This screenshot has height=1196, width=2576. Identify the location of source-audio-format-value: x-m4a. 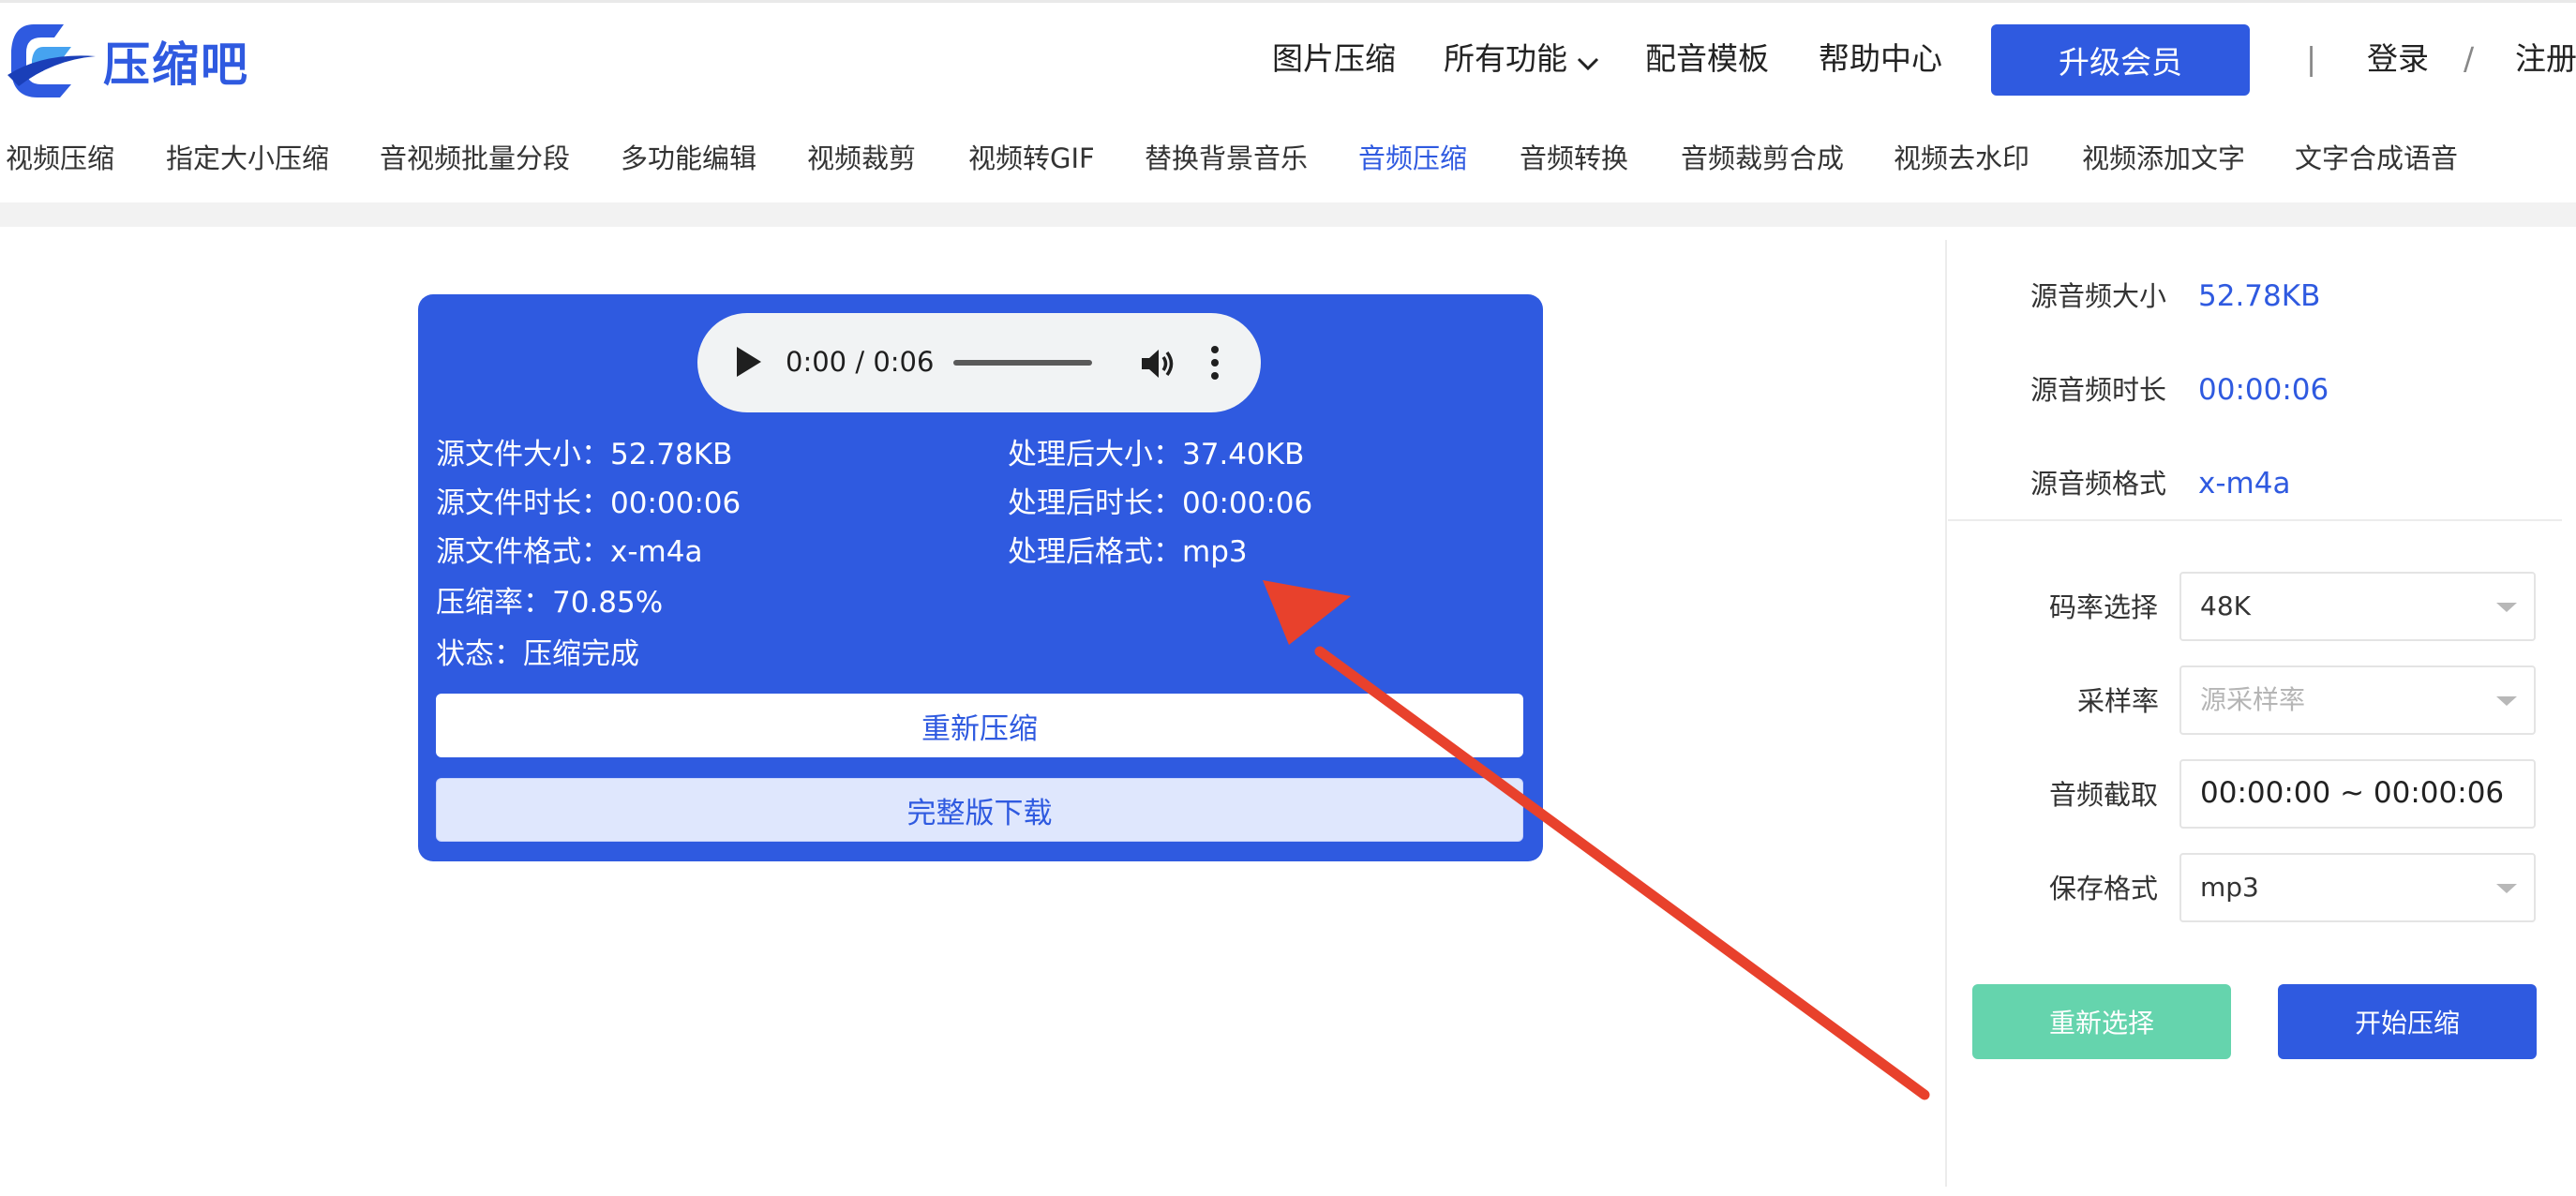
(2245, 484).